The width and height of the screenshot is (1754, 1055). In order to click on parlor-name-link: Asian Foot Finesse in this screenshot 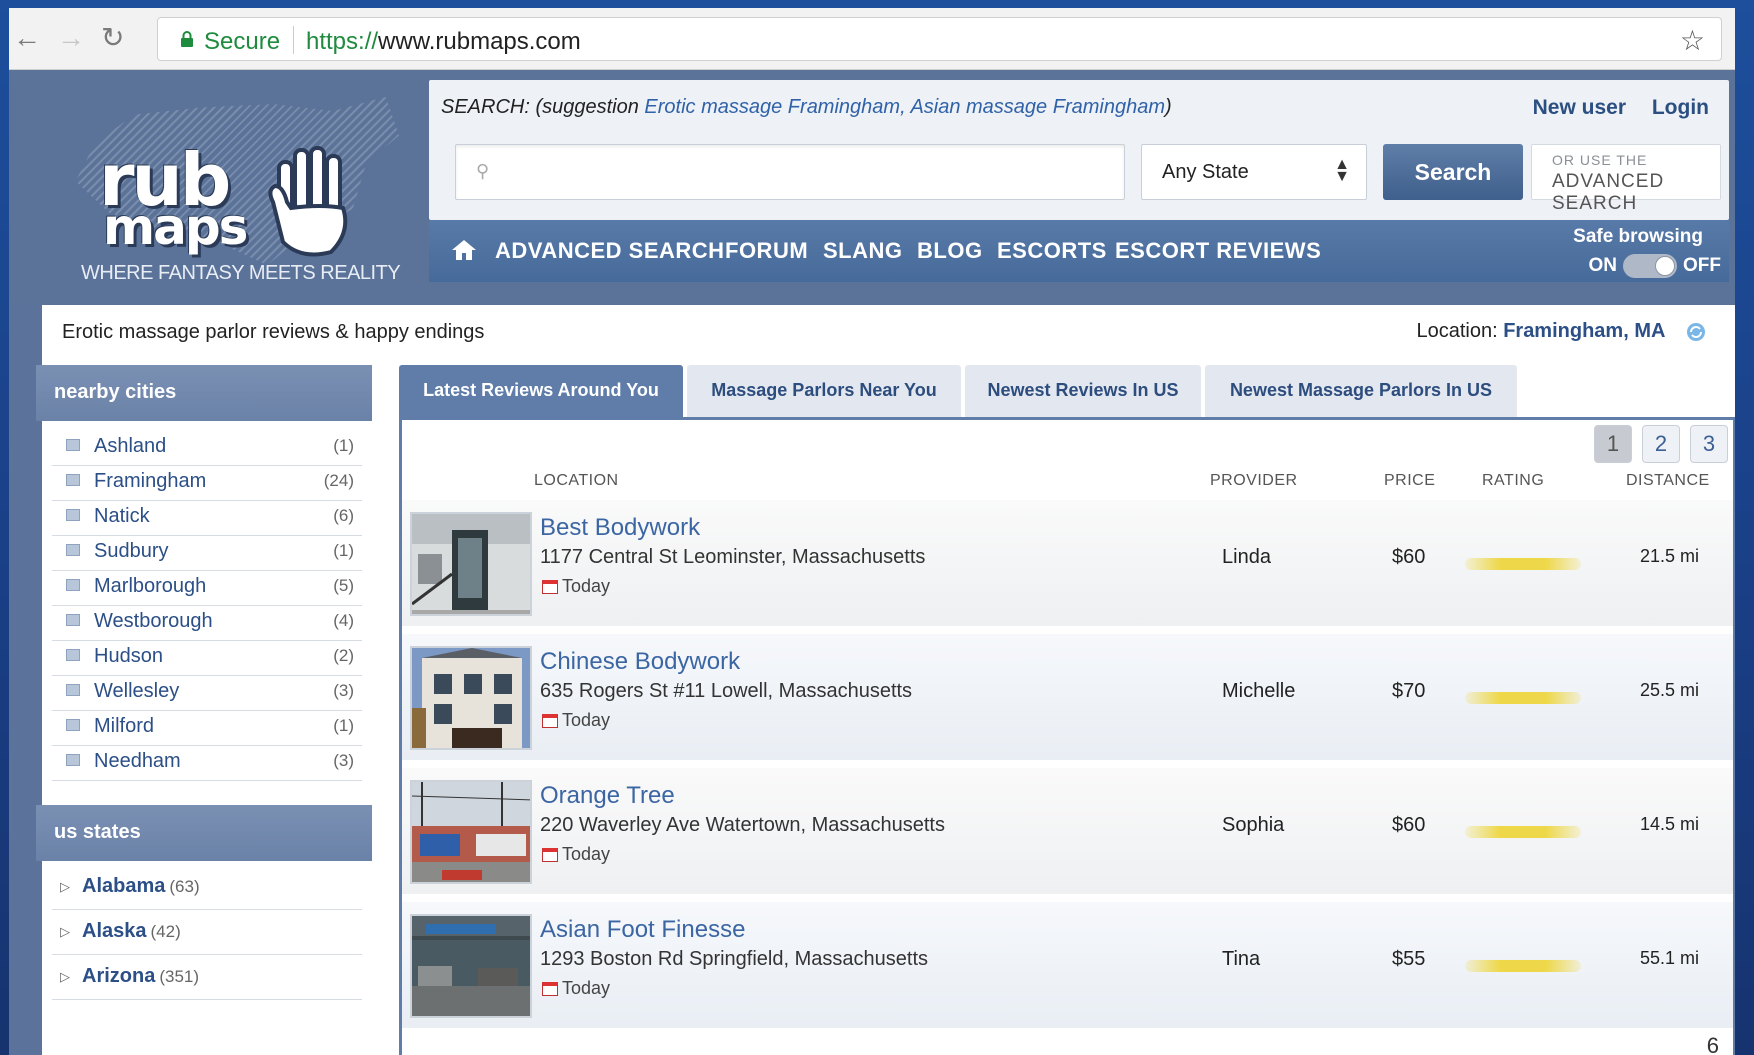, I will do `click(642, 930)`.